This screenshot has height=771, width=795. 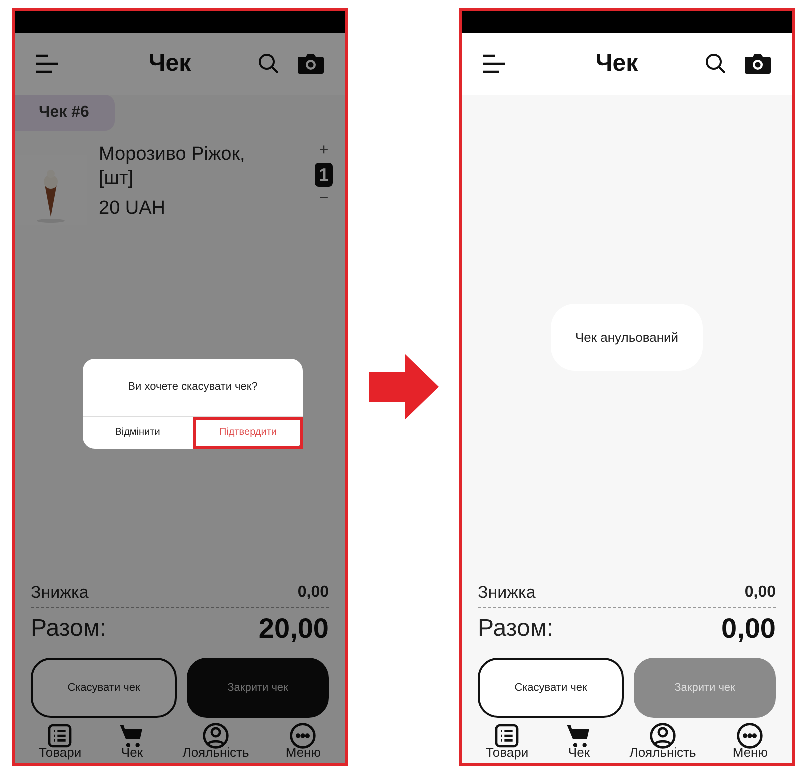 What do you see at coordinates (137, 432) in the screenshot?
I see `dialog-button: Відмінити` at bounding box center [137, 432].